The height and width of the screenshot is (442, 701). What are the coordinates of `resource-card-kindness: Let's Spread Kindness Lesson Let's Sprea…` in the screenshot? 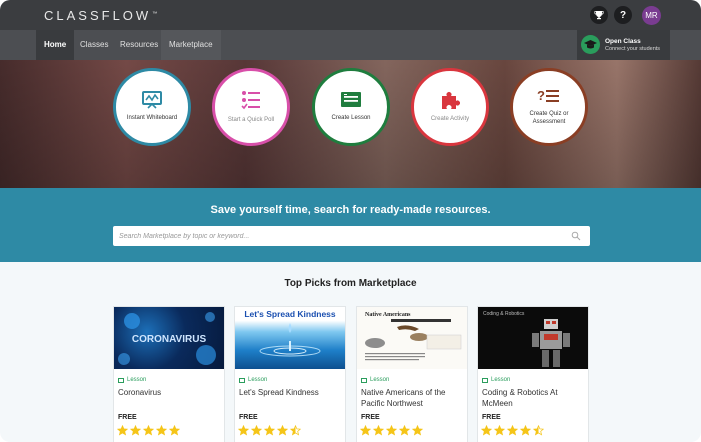 It's located at (290, 374).